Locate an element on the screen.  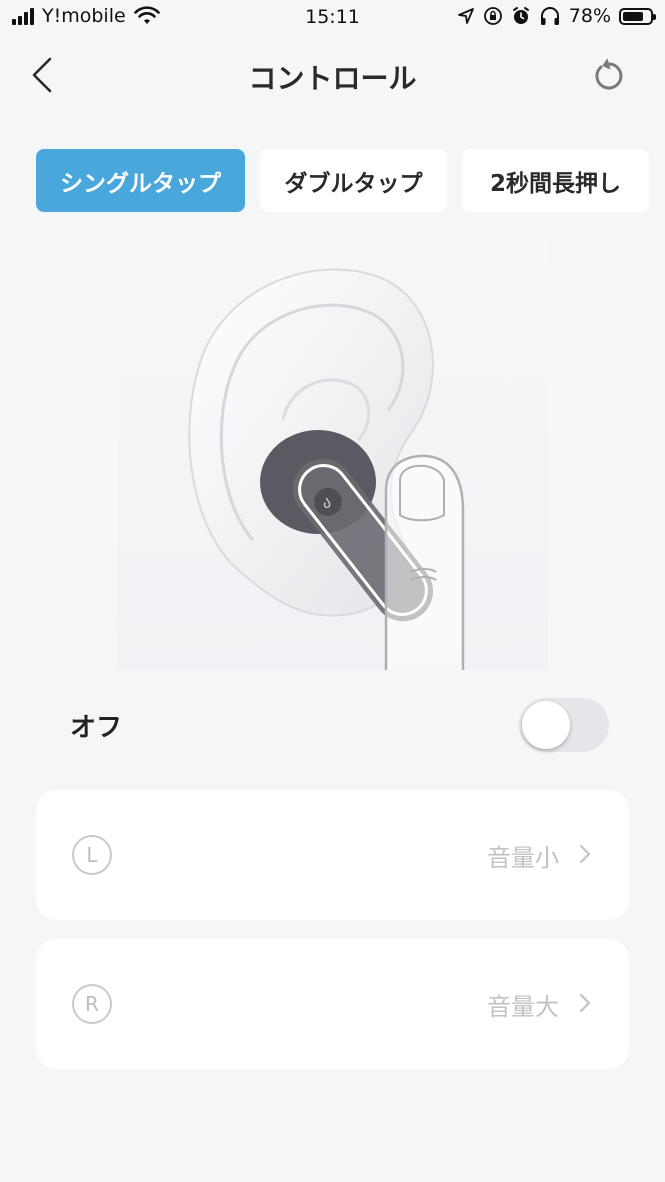
left-control-value: 音量小 is located at coordinates (523, 858).